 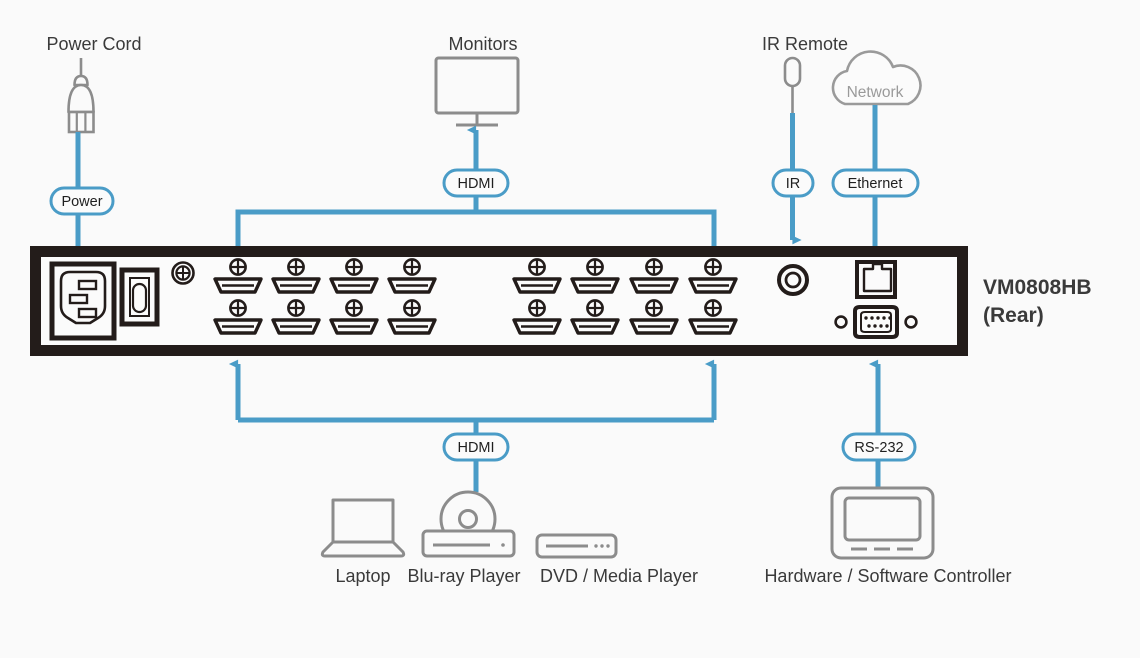 I want to click on laptop-icon, so click(x=363, y=528).